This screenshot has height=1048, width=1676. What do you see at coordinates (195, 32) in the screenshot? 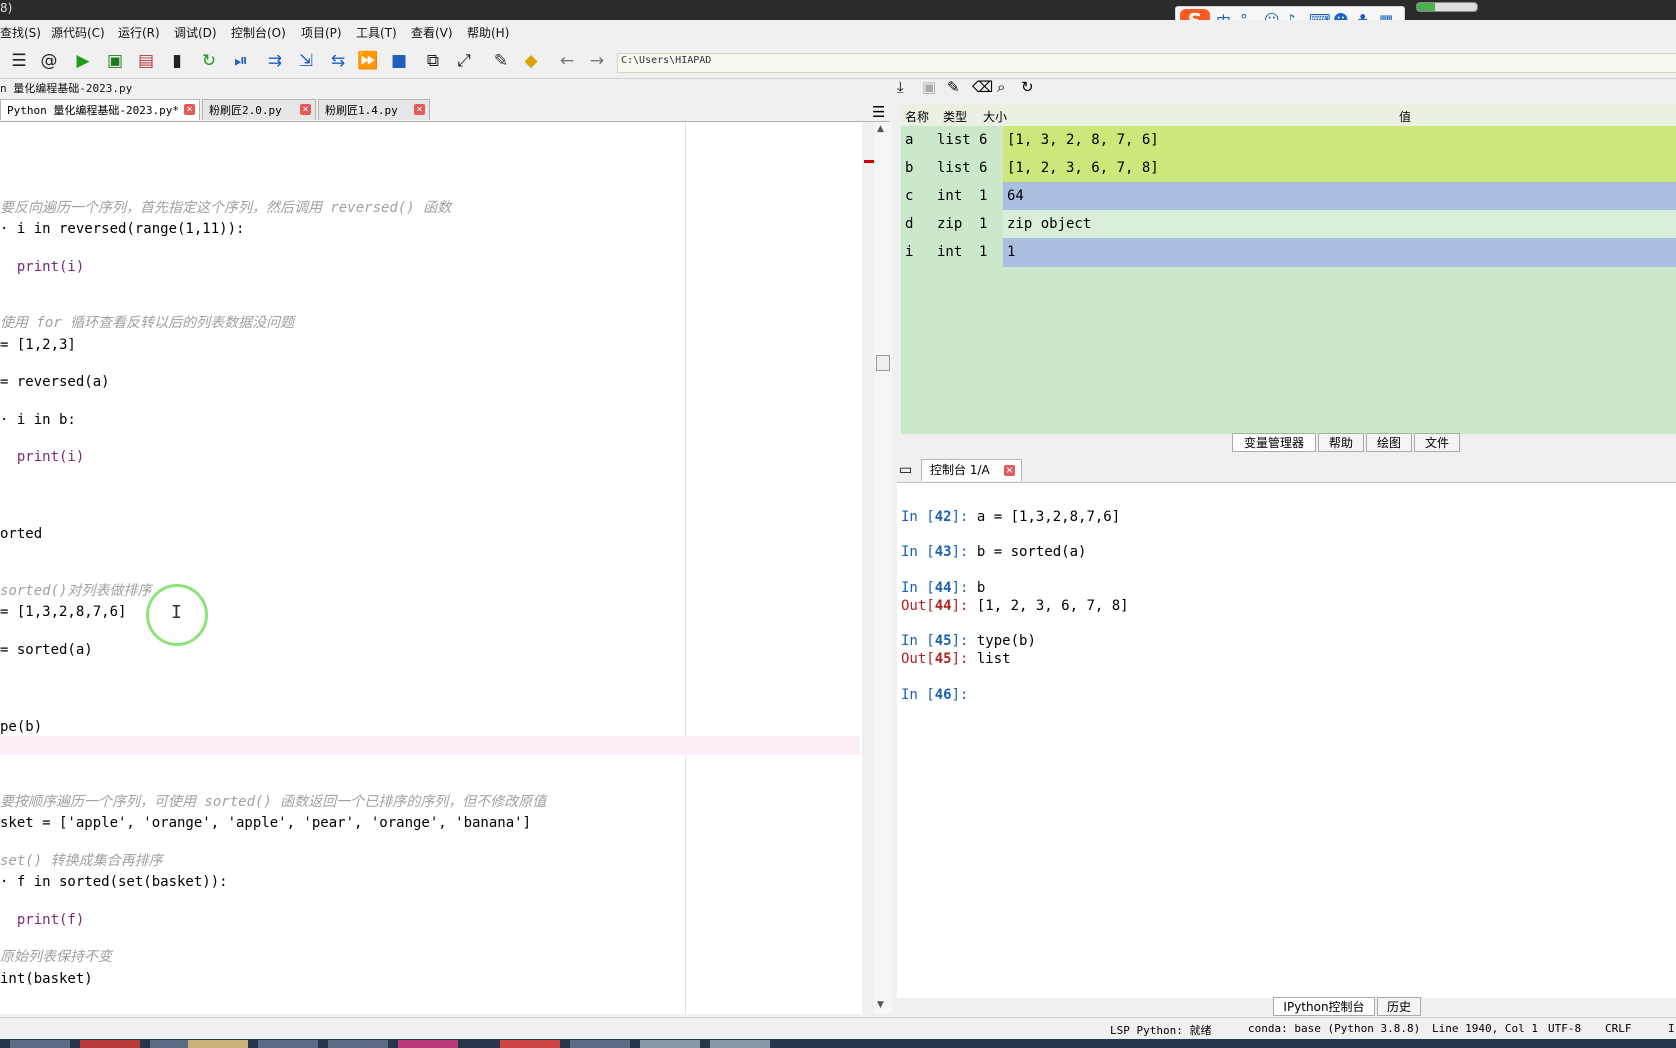
I see `menu-debug: 调试(D)` at bounding box center [195, 32].